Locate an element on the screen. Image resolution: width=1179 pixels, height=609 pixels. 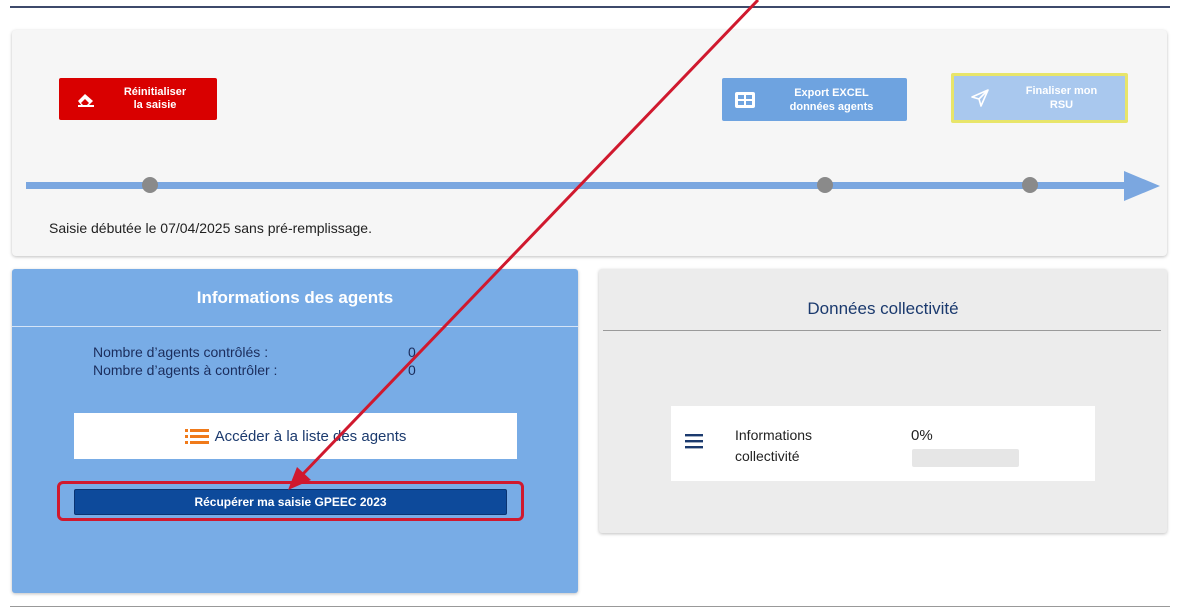
export-excel-label: Export EXCEL données agents is located at coordinates (831, 99).